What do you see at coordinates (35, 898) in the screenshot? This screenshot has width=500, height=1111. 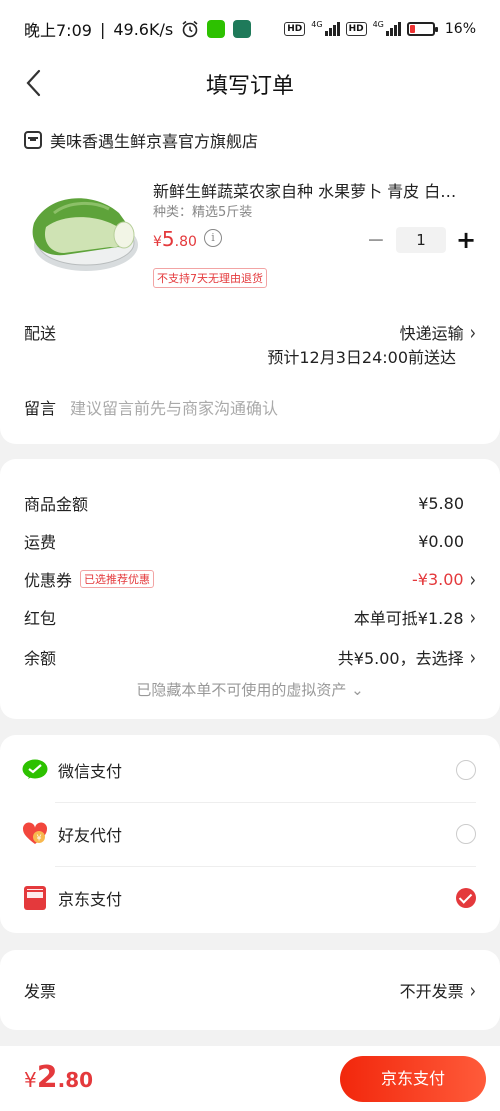 I see `jd-pay-icon` at bounding box center [35, 898].